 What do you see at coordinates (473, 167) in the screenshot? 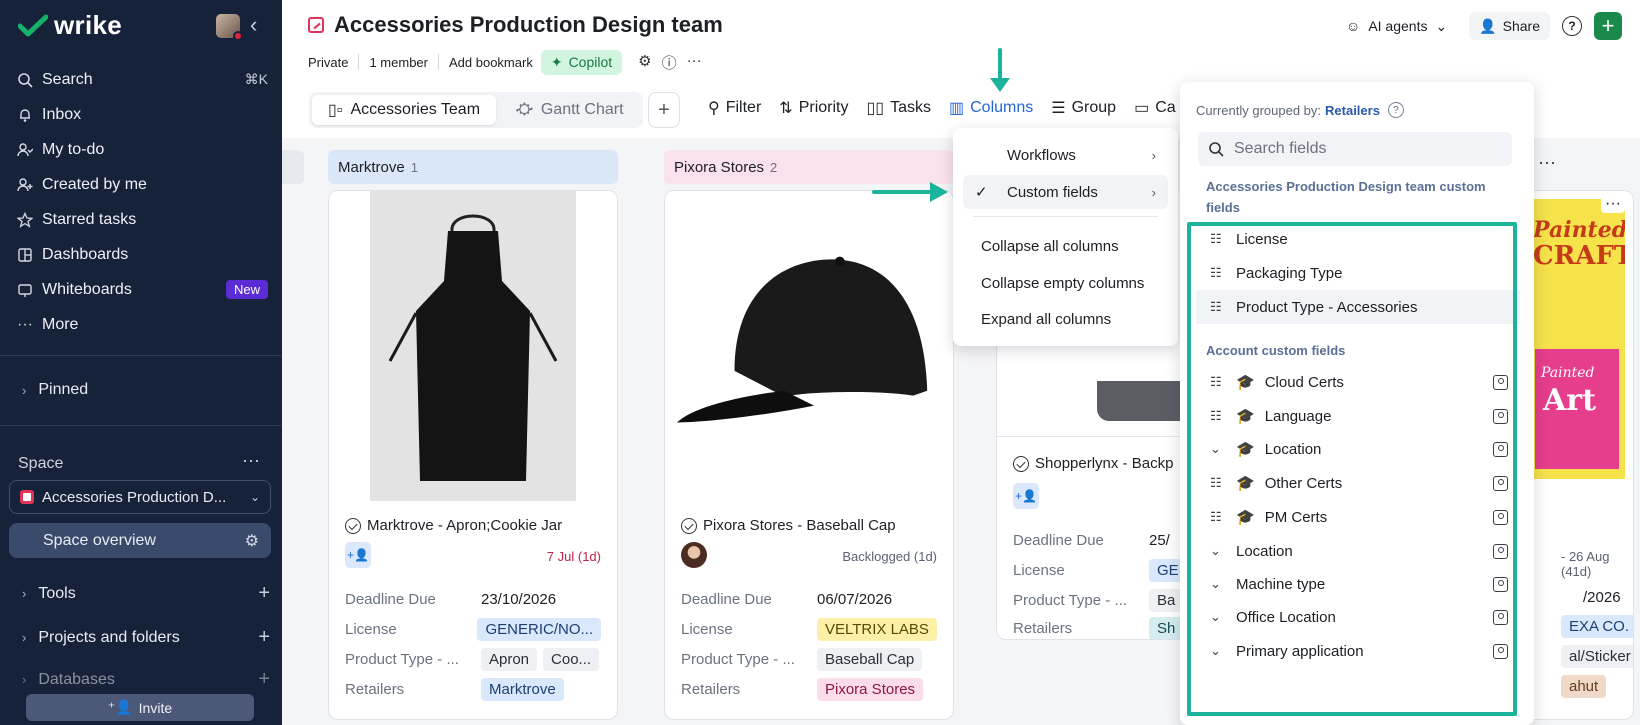
I see `column-header-marktrove: Marktrove 1` at bounding box center [473, 167].